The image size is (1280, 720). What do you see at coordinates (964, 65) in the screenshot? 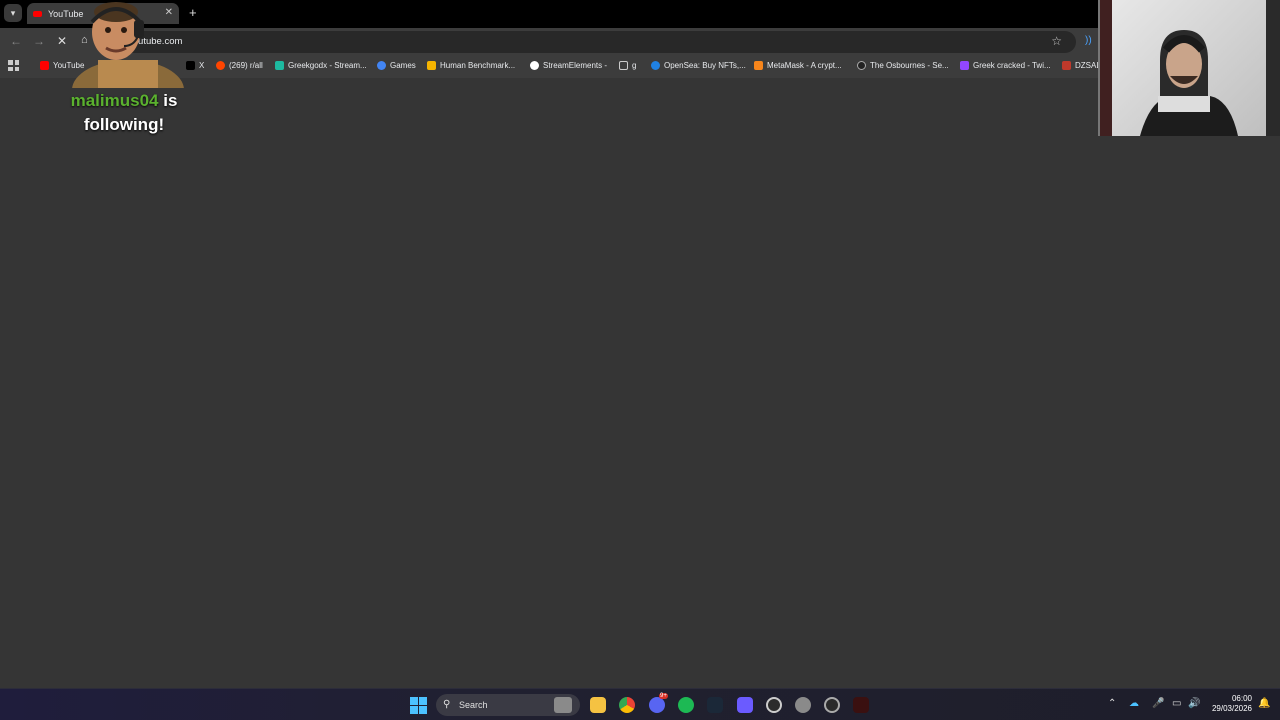
I see `twitch-icon` at bounding box center [964, 65].